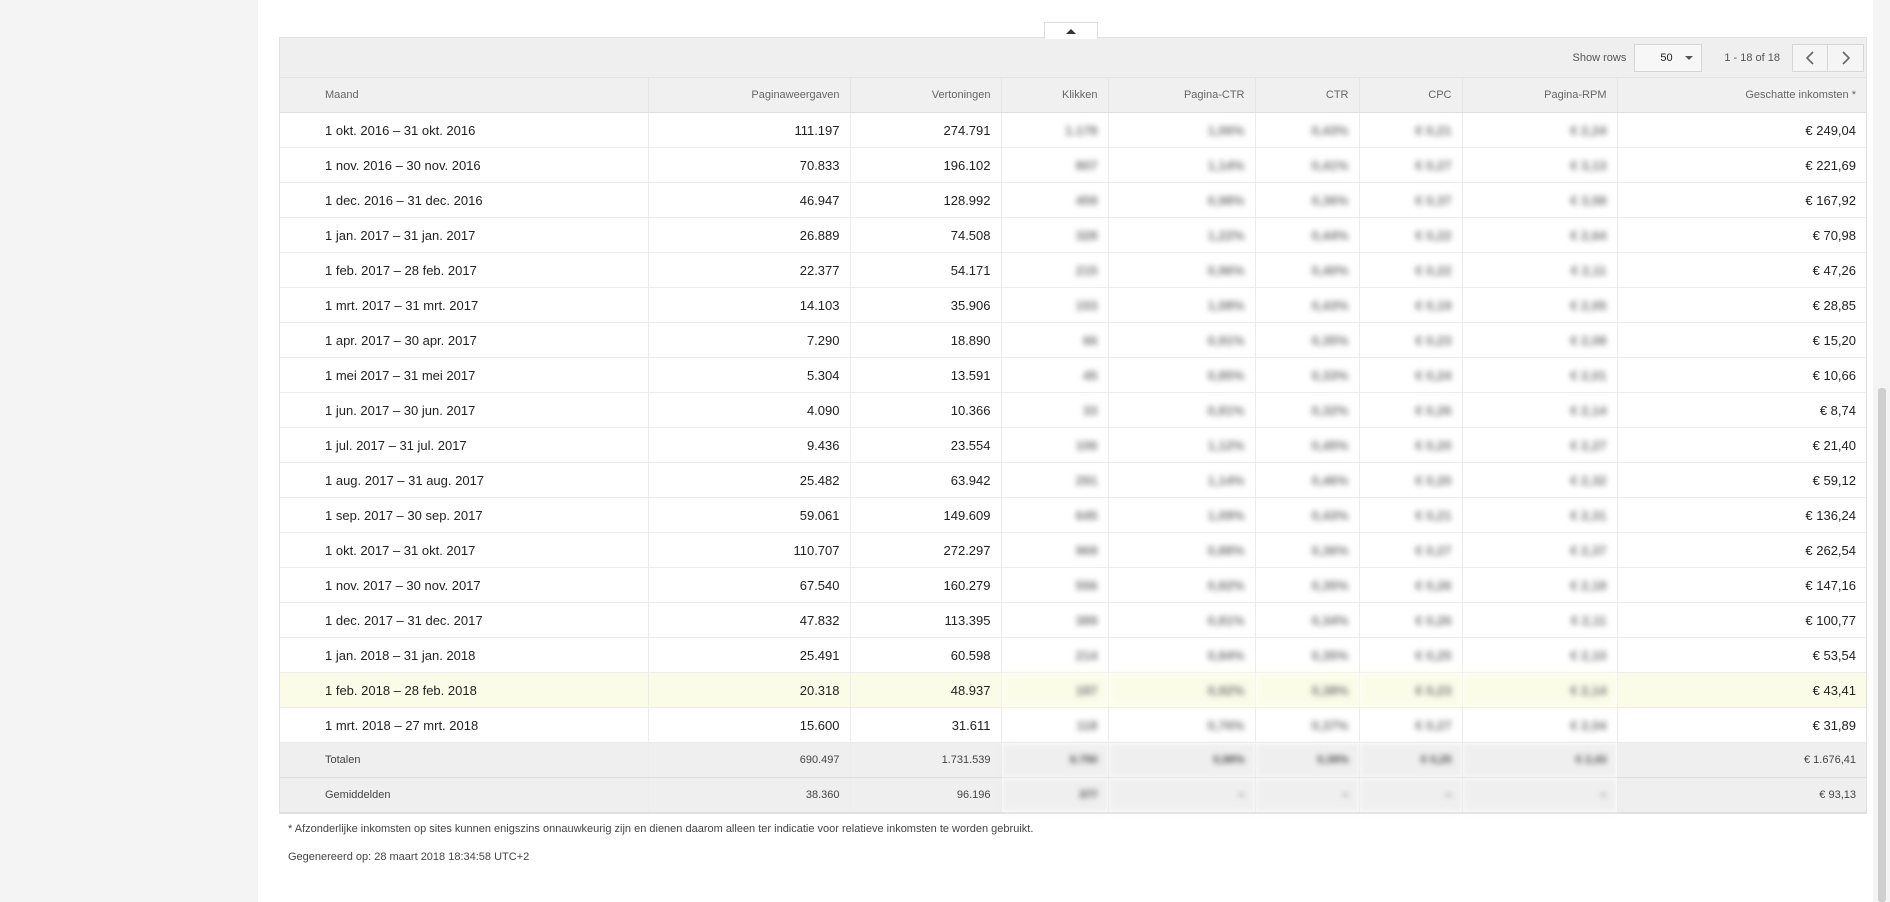 Image resolution: width=1890 pixels, height=902 pixels. I want to click on cell-impressions: 23.554, so click(926, 445).